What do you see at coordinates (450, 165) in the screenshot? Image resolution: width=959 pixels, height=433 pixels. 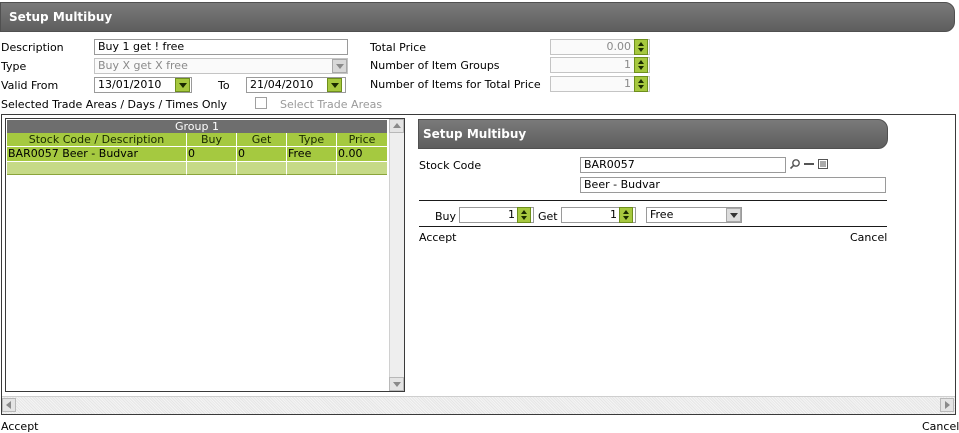 I see `stock-code-label: Stock Code` at bounding box center [450, 165].